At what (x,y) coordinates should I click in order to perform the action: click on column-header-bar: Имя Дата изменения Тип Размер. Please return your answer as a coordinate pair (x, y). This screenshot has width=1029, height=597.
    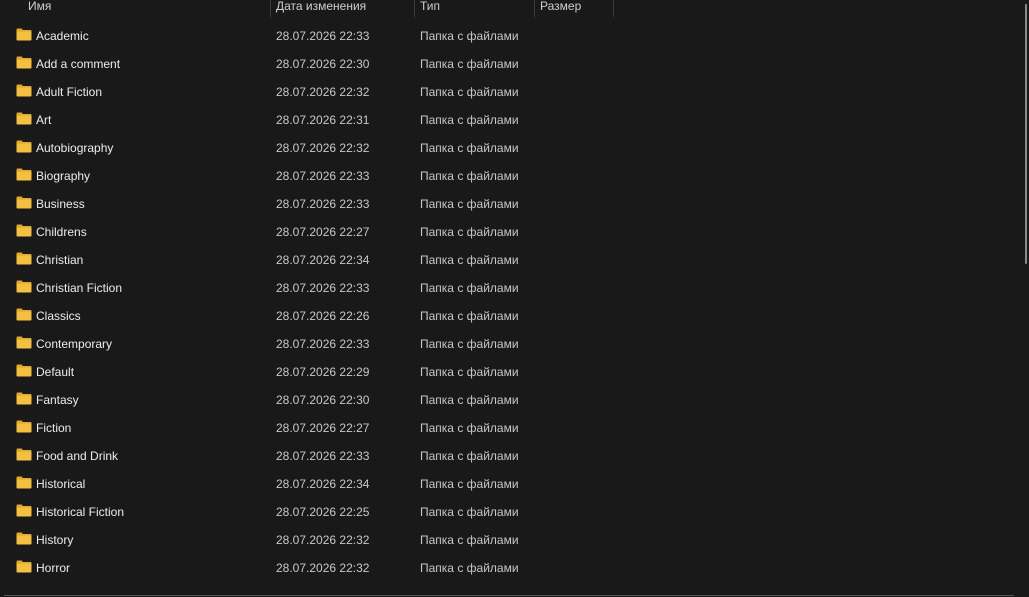
    Looking at the image, I should click on (514, 8).